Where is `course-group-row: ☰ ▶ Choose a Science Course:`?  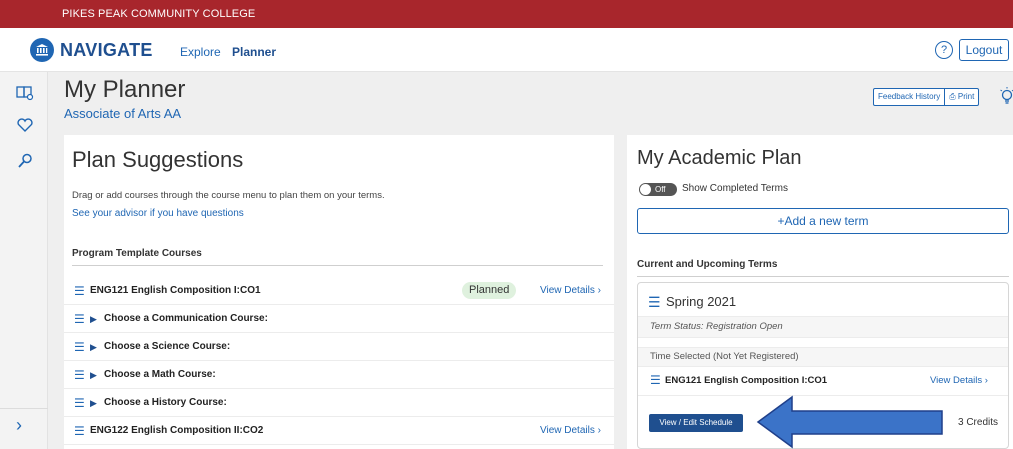
course-group-row: ☰ ▶ Choose a Science Course: is located at coordinates (339, 347).